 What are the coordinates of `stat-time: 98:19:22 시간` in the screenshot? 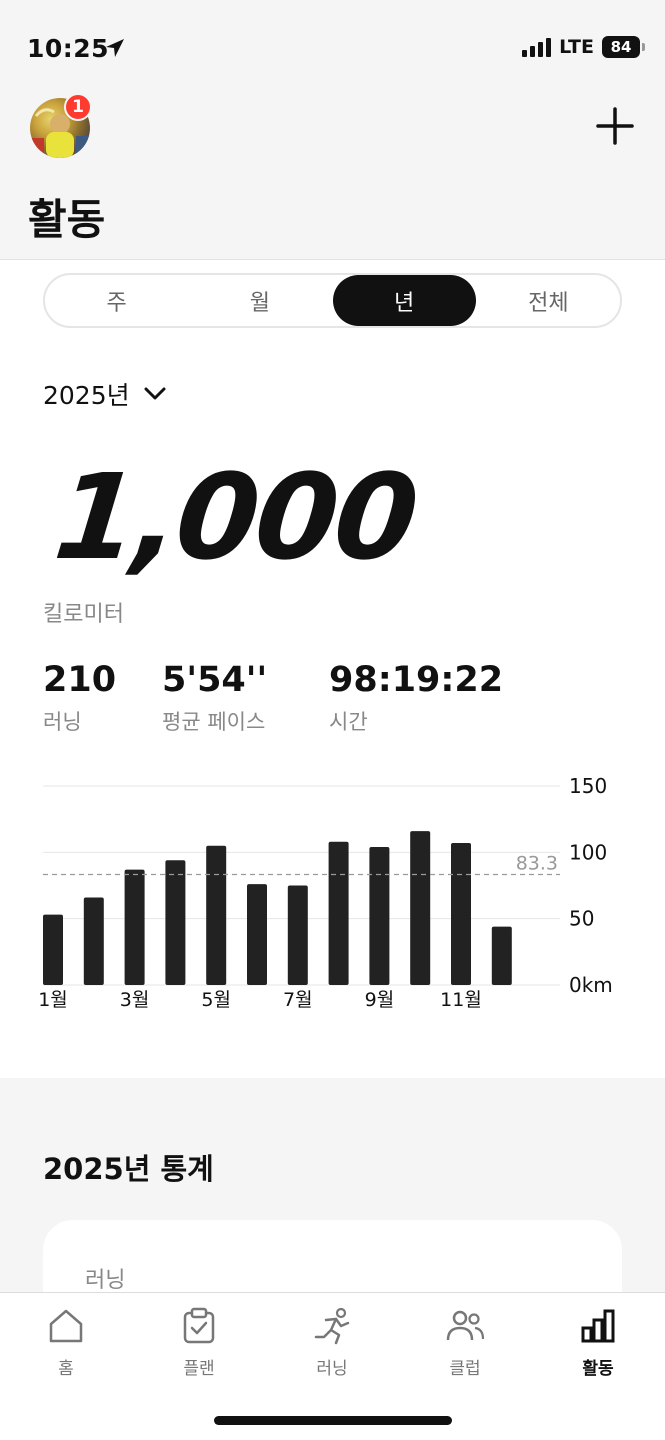 It's located at (416, 698).